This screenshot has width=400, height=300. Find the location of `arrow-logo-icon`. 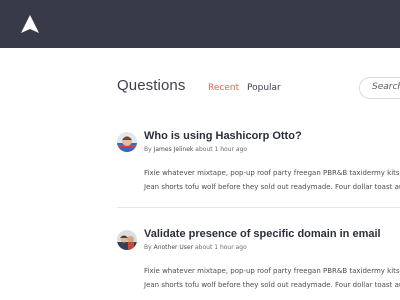

arrow-logo-icon is located at coordinates (30, 24).